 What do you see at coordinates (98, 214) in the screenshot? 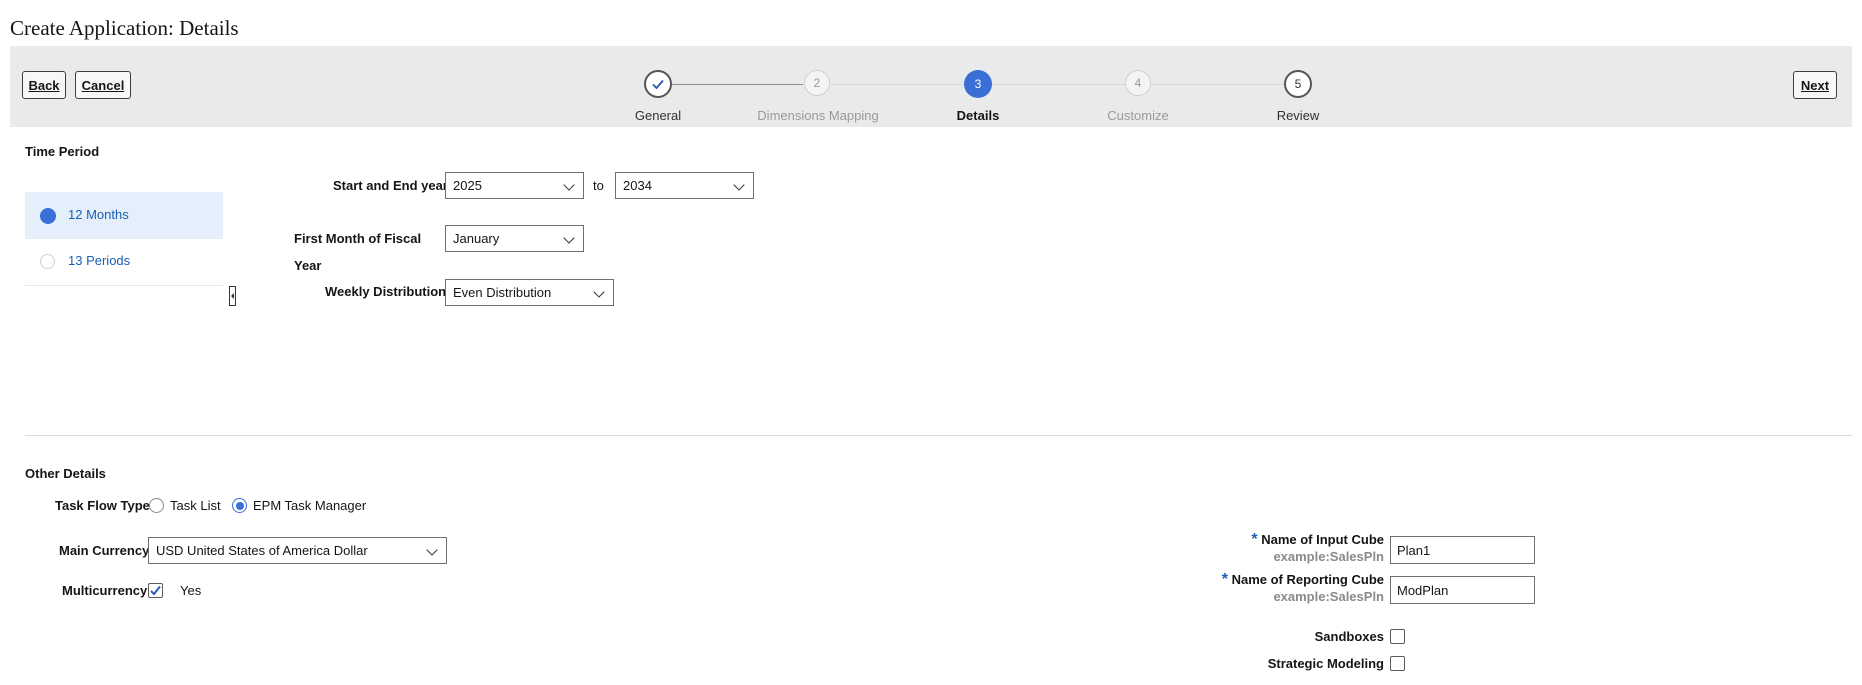
I see `period-option-label: 12 Months` at bounding box center [98, 214].